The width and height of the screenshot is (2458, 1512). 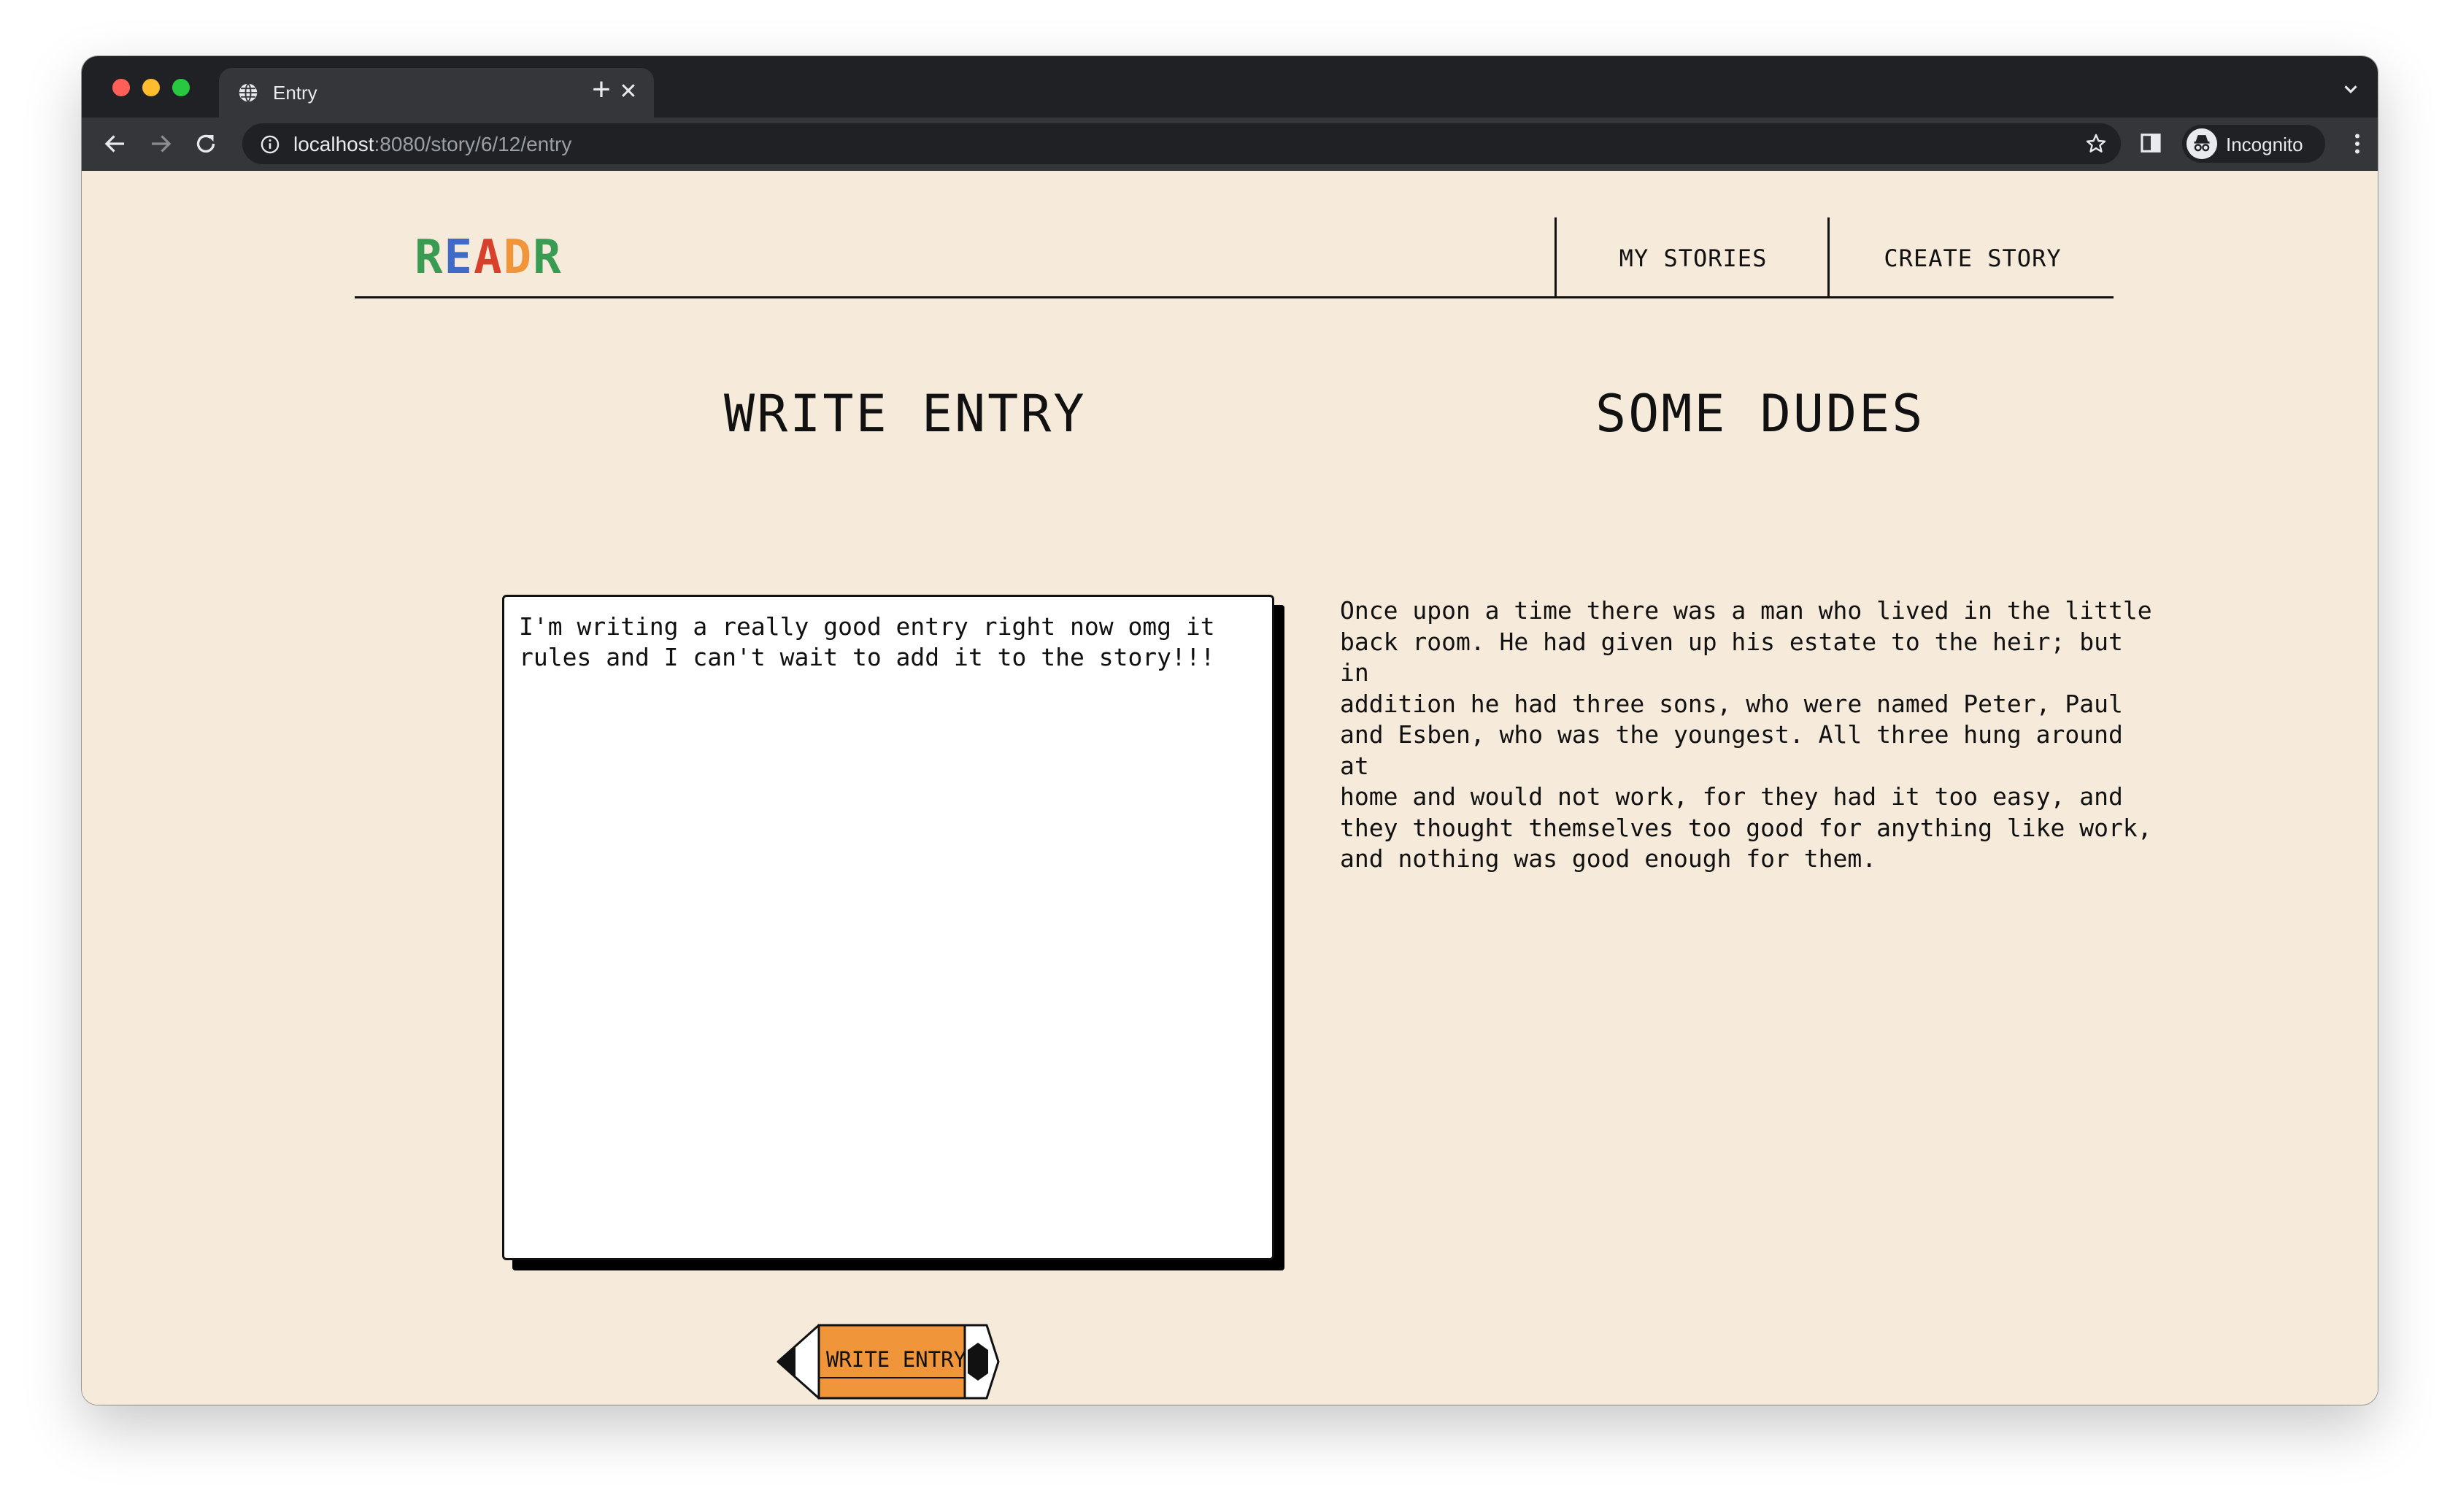 I want to click on url-text: localhost:8080/story/6/12/entry, so click(x=432, y=144).